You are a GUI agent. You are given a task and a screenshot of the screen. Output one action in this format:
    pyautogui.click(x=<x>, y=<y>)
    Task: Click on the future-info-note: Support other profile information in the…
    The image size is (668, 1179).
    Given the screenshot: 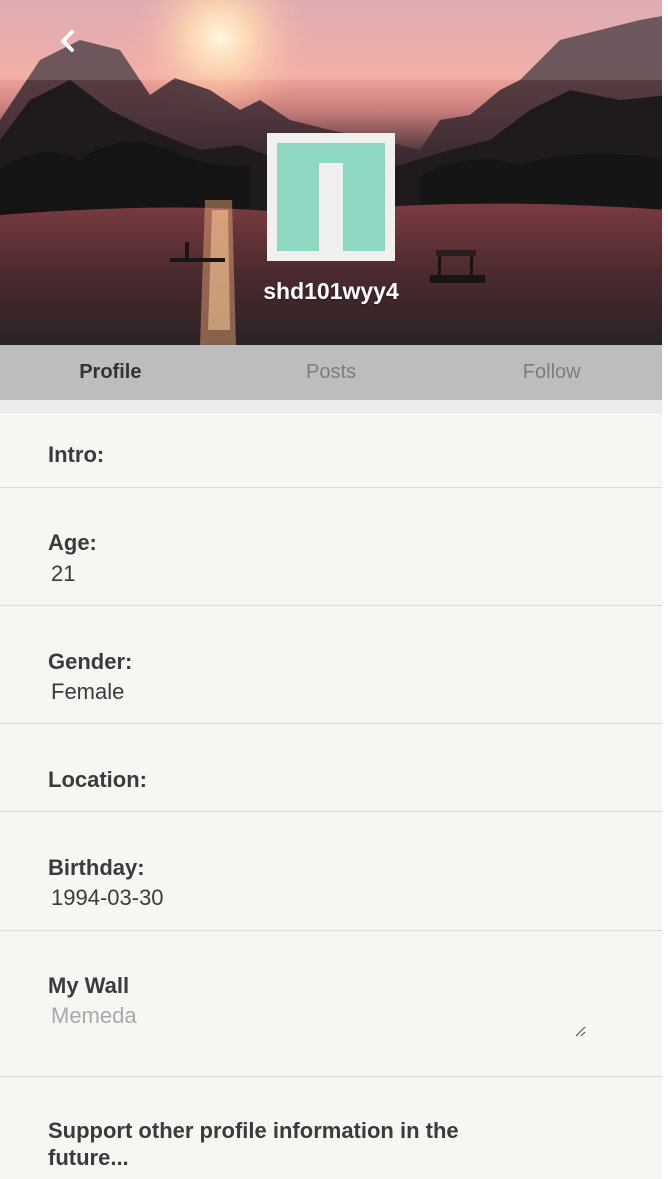 What is the action you would take?
    pyautogui.click(x=253, y=1144)
    